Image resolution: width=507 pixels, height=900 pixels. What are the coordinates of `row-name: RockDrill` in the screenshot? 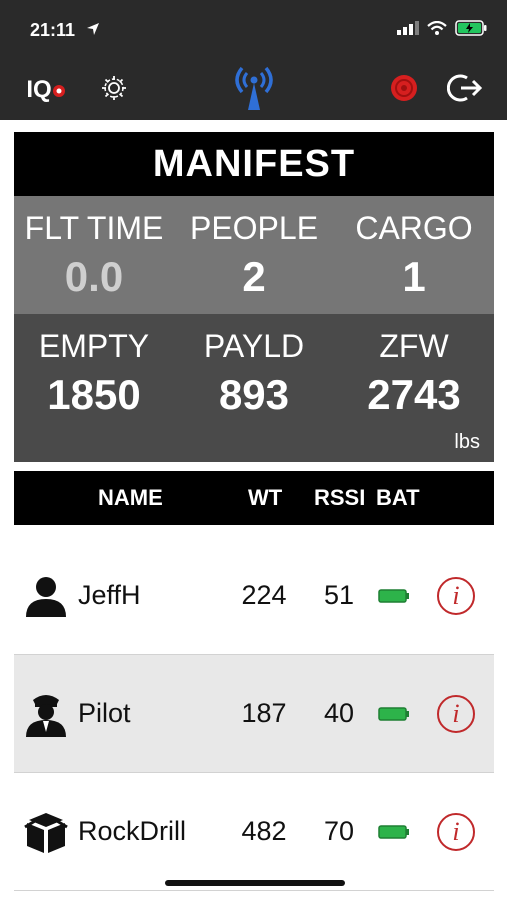 It's located at (132, 831).